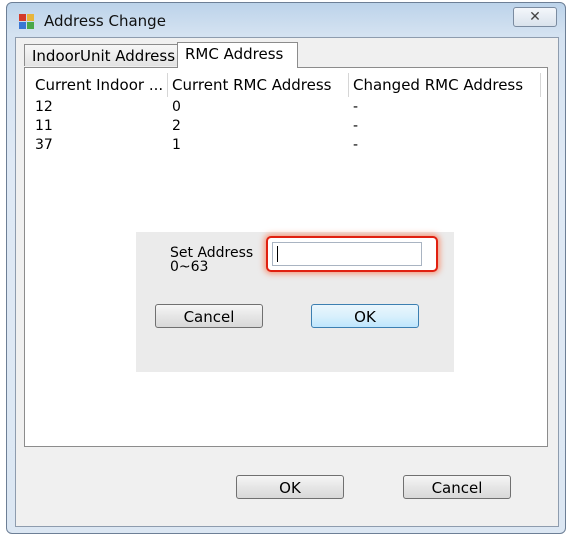 The width and height of the screenshot is (571, 539). I want to click on tab-rmc-address: RMC Address, so click(237, 55).